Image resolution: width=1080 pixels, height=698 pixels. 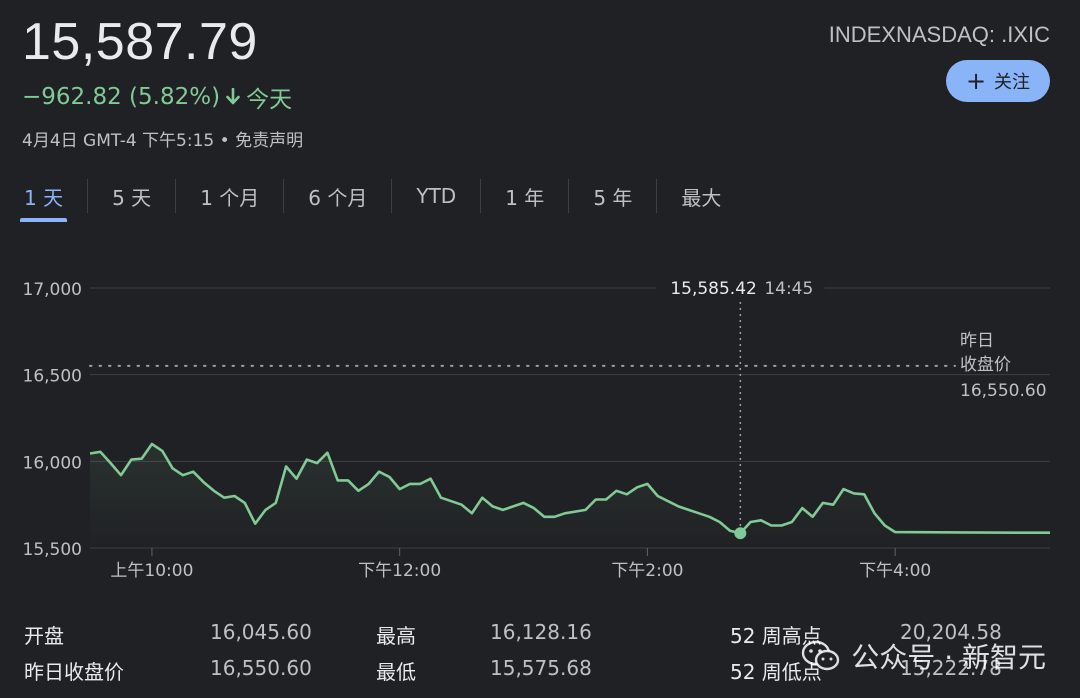 What do you see at coordinates (399, 571) in the screenshot?
I see `x-tick-label: 下午12:00` at bounding box center [399, 571].